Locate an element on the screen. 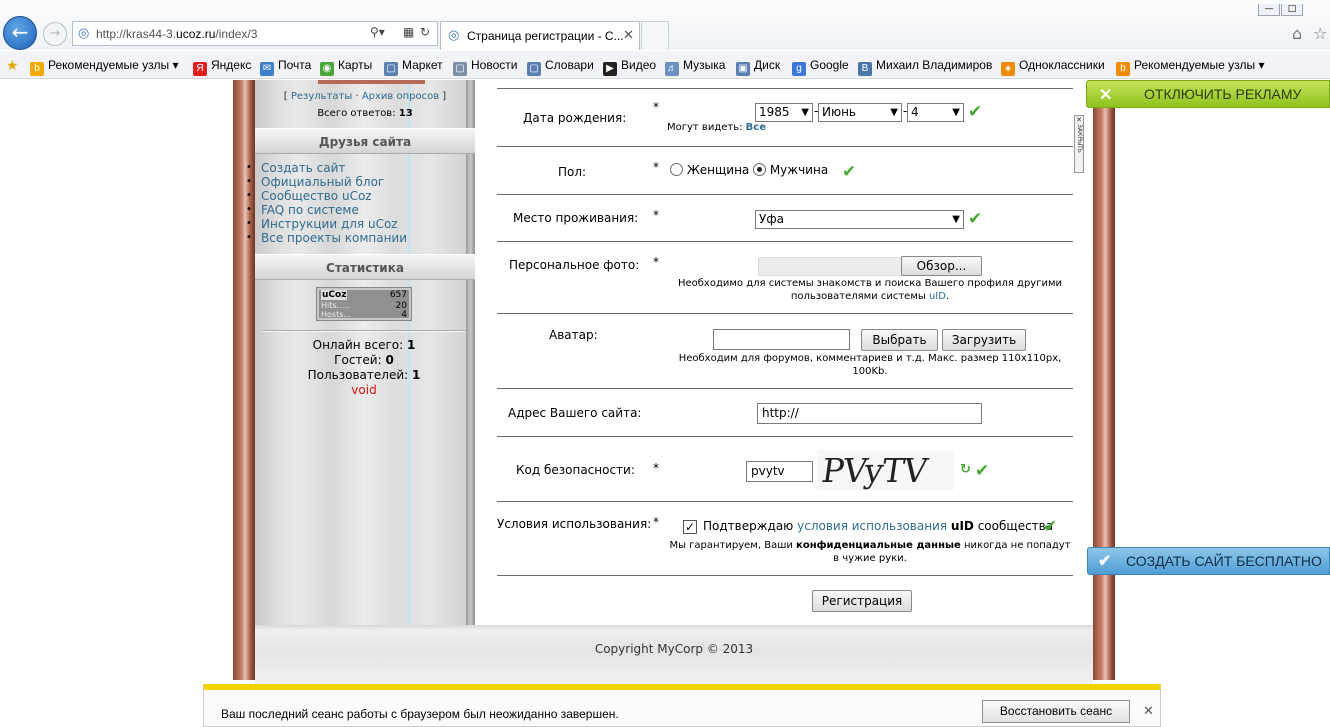 This screenshot has height=727, width=1330. birth-month-select: Июнь ▼ is located at coordinates (860, 112).